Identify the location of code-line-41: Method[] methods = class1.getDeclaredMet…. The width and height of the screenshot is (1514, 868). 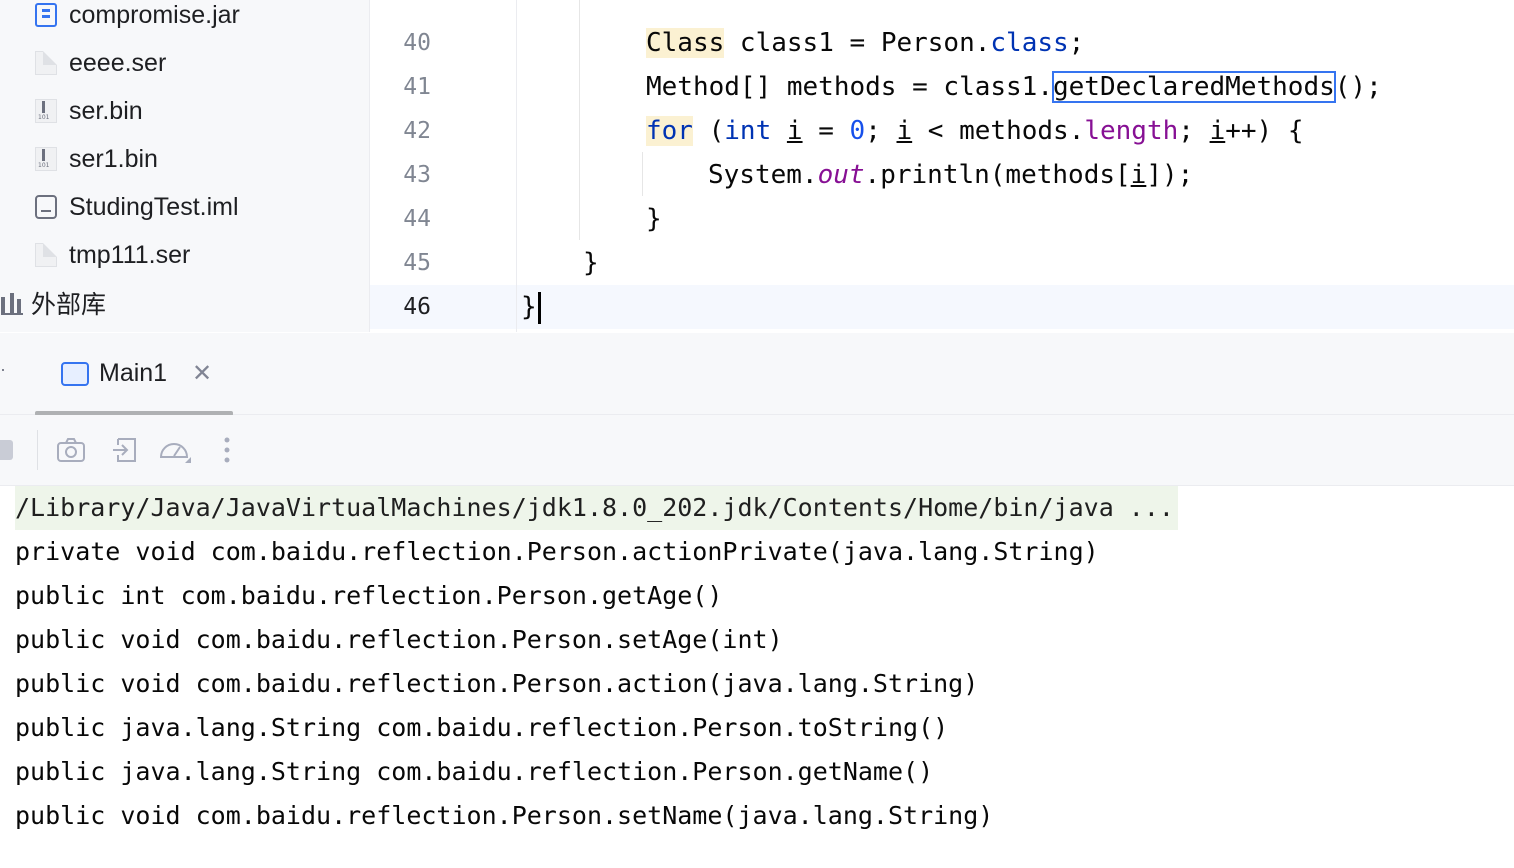
(1014, 87).